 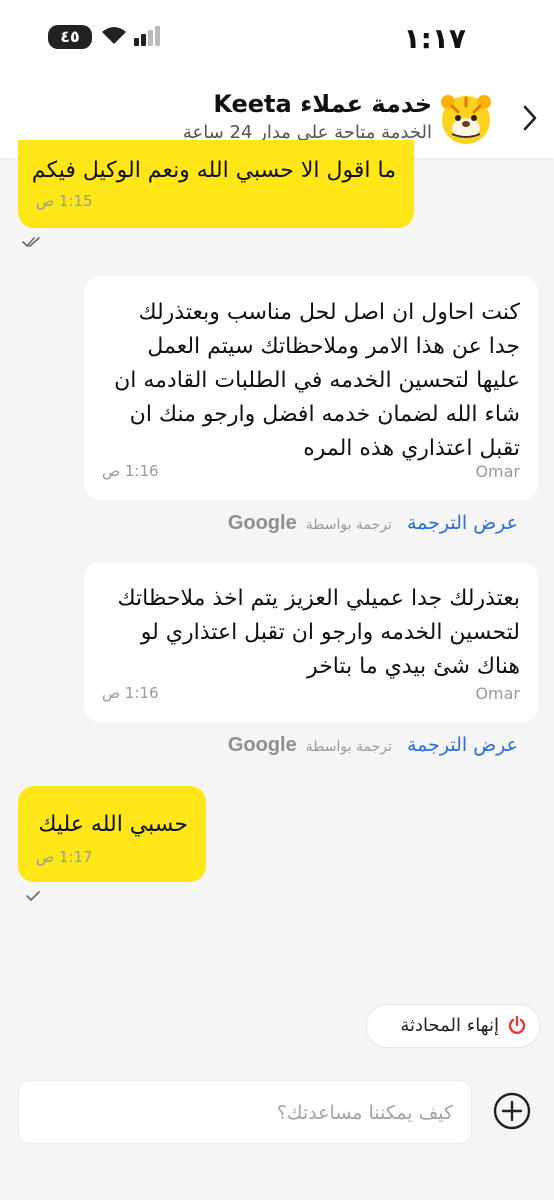 I want to click on status-bar: ٤٥ ١:١٧, so click(x=277, y=39).